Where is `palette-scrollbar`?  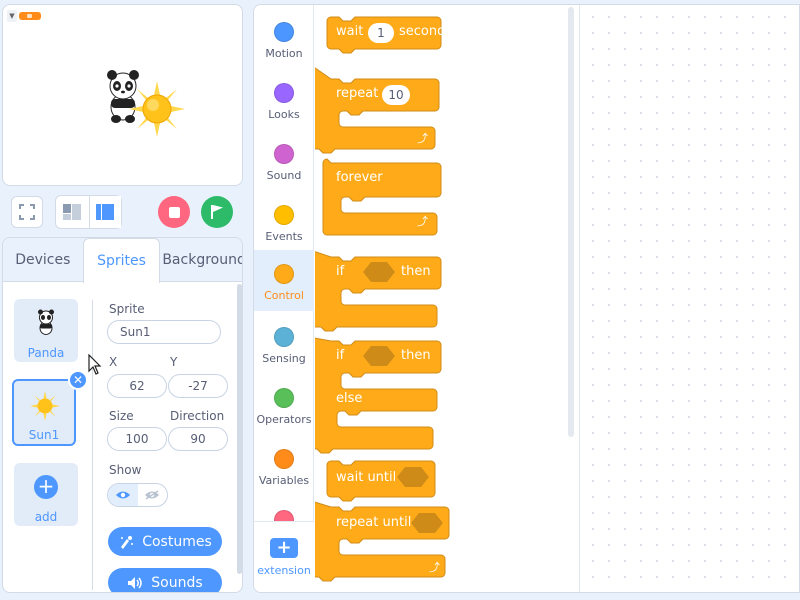
palette-scrollbar is located at coordinates (571, 222).